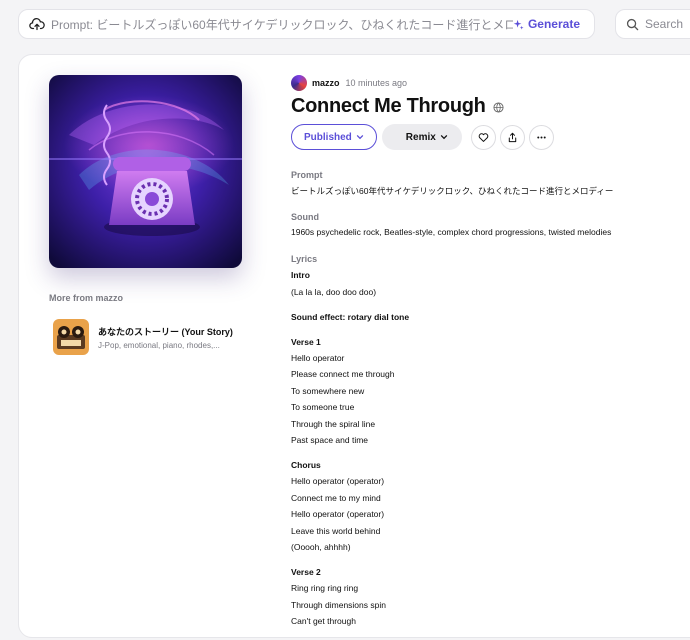 This screenshot has height=640, width=690. I want to click on lyrics-line: Connect me to my mind, so click(336, 498).